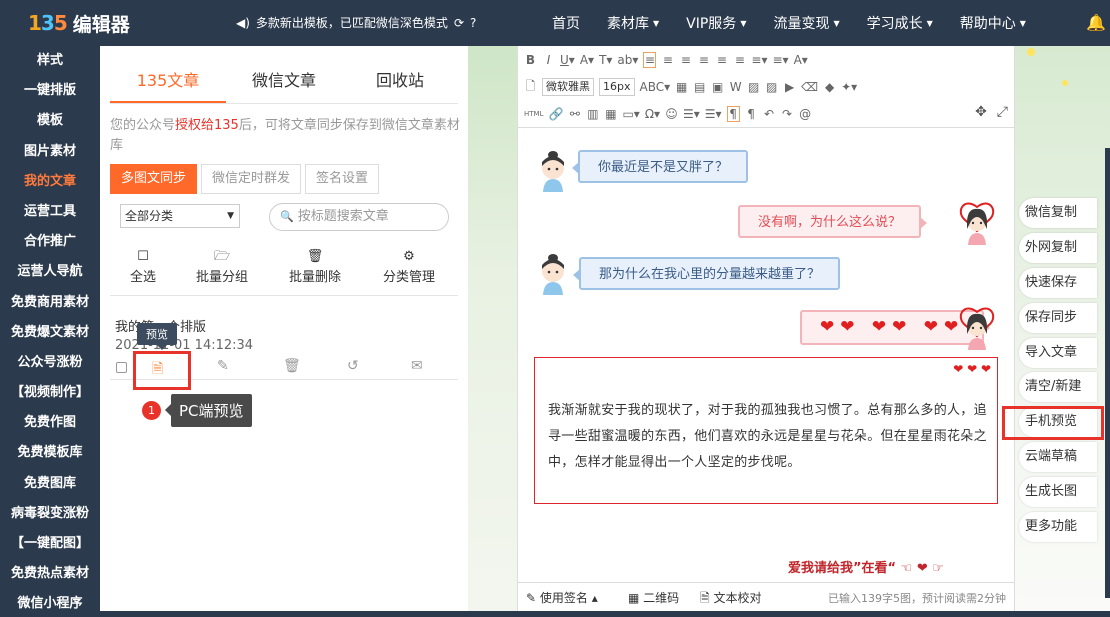 This screenshot has width=1110, height=617. What do you see at coordinates (617, 87) in the screenshot?
I see `font-size-select: 16px` at bounding box center [617, 87].